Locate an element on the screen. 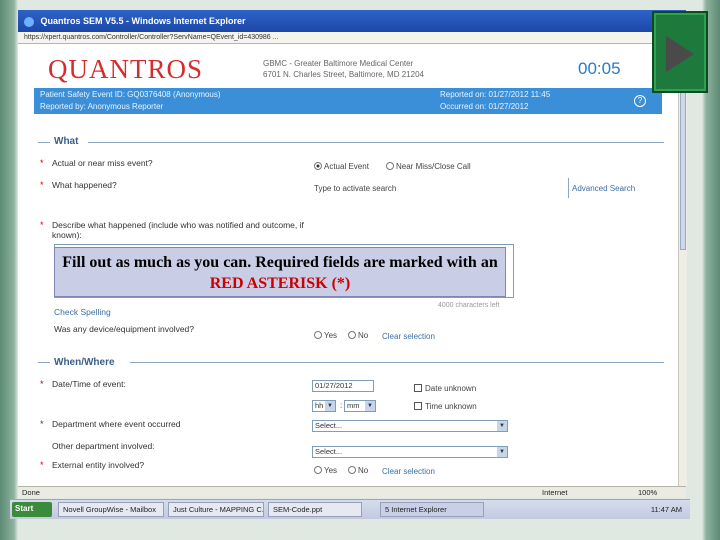 This screenshot has height=540, width=720. date-unknown-label: Date unknown is located at coordinates (451, 388).